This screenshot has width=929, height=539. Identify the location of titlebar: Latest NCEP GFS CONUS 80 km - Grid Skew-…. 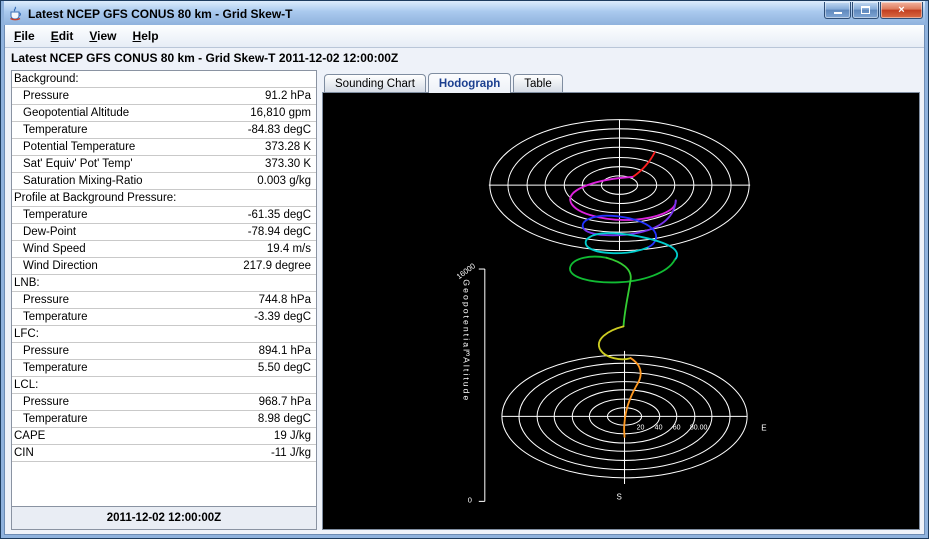
(464, 13).